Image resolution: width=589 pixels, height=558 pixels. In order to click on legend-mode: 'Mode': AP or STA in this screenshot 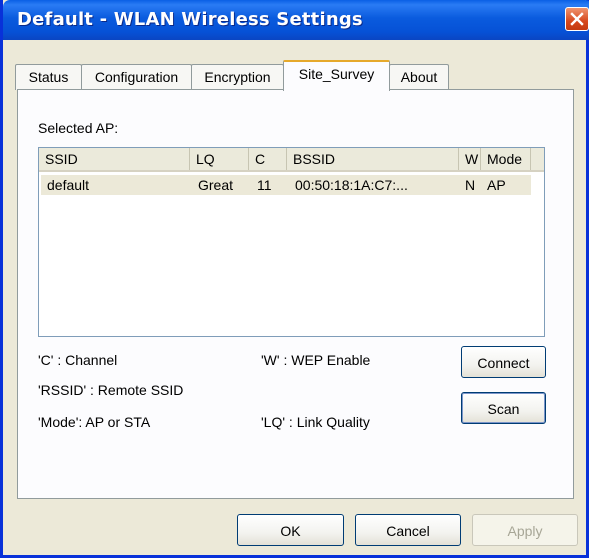, I will do `click(94, 422)`.